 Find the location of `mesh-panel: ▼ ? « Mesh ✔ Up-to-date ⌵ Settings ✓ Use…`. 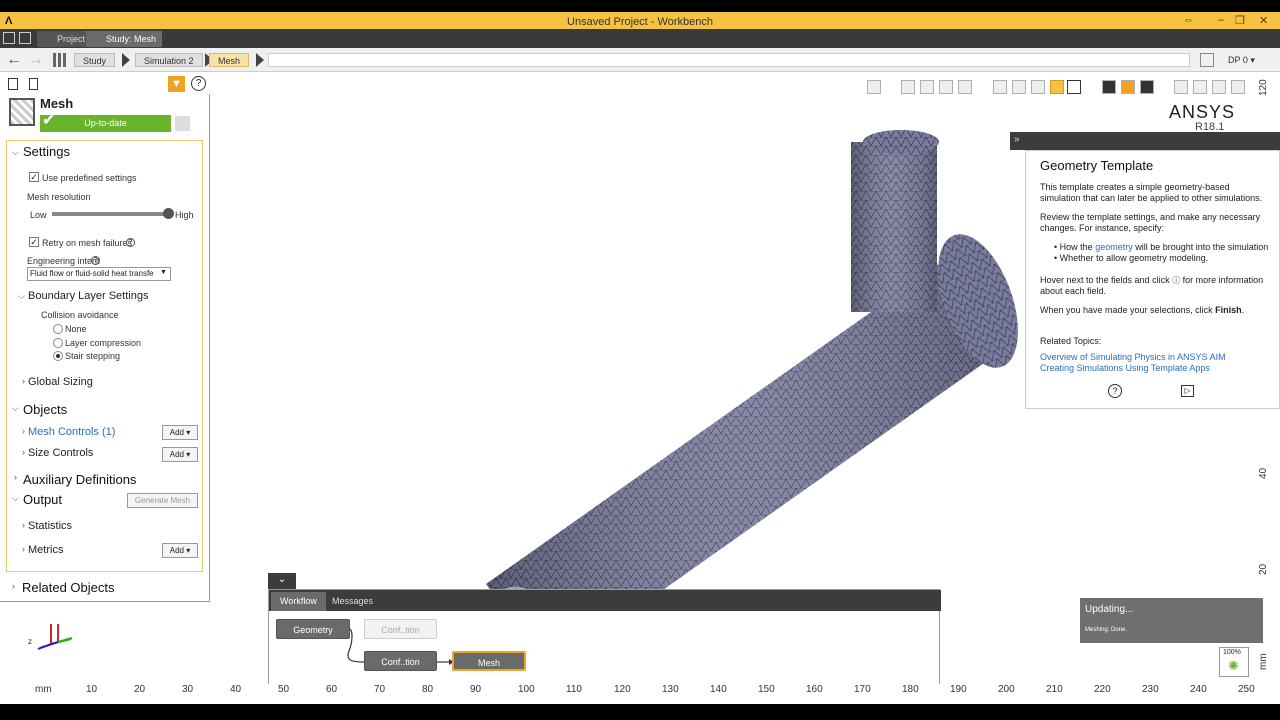

mesh-panel: ▼ ? « Mesh ✔ Up-to-date ⌵ Settings ✓ Use… is located at coordinates (110, 338).